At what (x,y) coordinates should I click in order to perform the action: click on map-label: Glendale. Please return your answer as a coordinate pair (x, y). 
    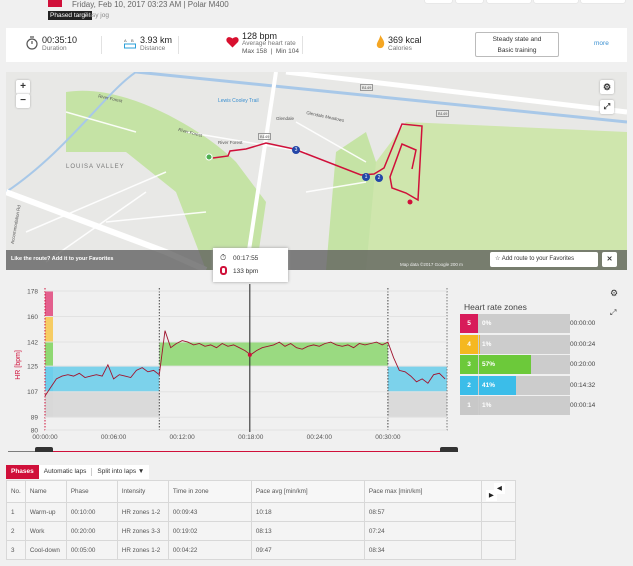
    Looking at the image, I should click on (285, 118).